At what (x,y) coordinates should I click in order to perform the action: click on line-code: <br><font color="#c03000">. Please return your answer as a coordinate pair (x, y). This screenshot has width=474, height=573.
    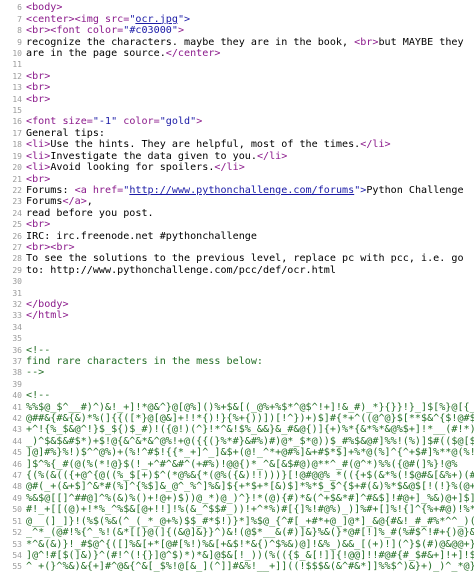
    Looking at the image, I should click on (250, 30).